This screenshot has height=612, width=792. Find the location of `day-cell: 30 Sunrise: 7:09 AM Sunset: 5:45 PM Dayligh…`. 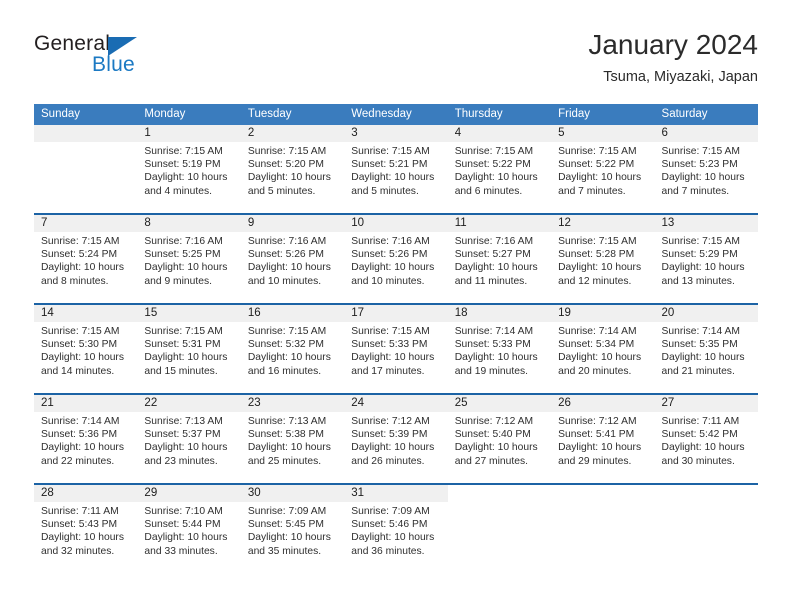

day-cell: 30 Sunrise: 7:09 AM Sunset: 5:45 PM Dayligh… is located at coordinates (292, 529).